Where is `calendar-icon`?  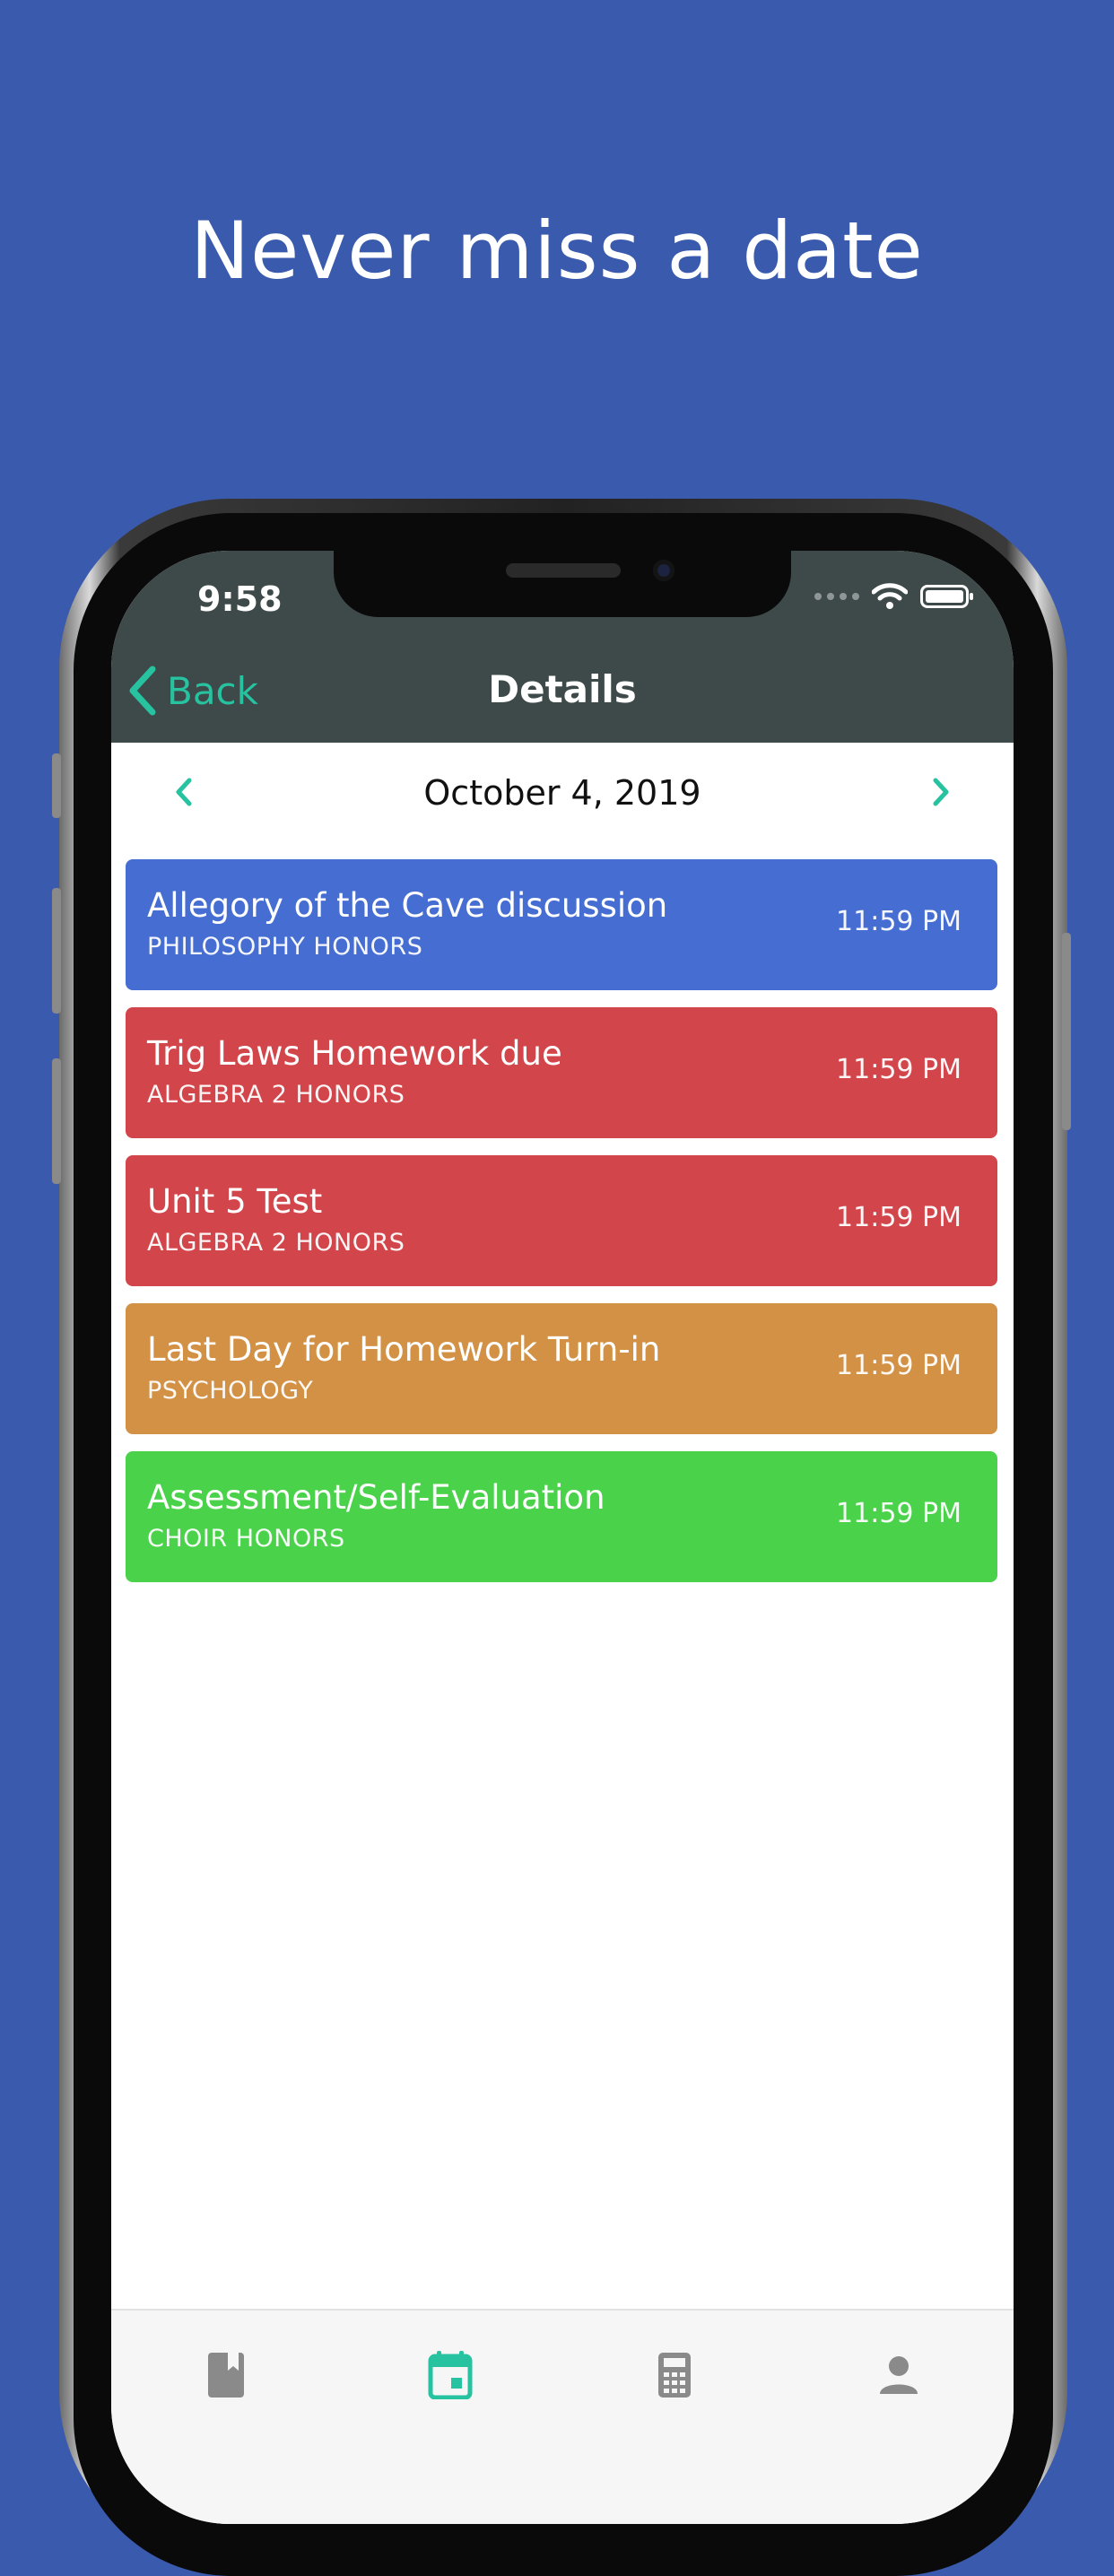 calendar-icon is located at coordinates (450, 2375).